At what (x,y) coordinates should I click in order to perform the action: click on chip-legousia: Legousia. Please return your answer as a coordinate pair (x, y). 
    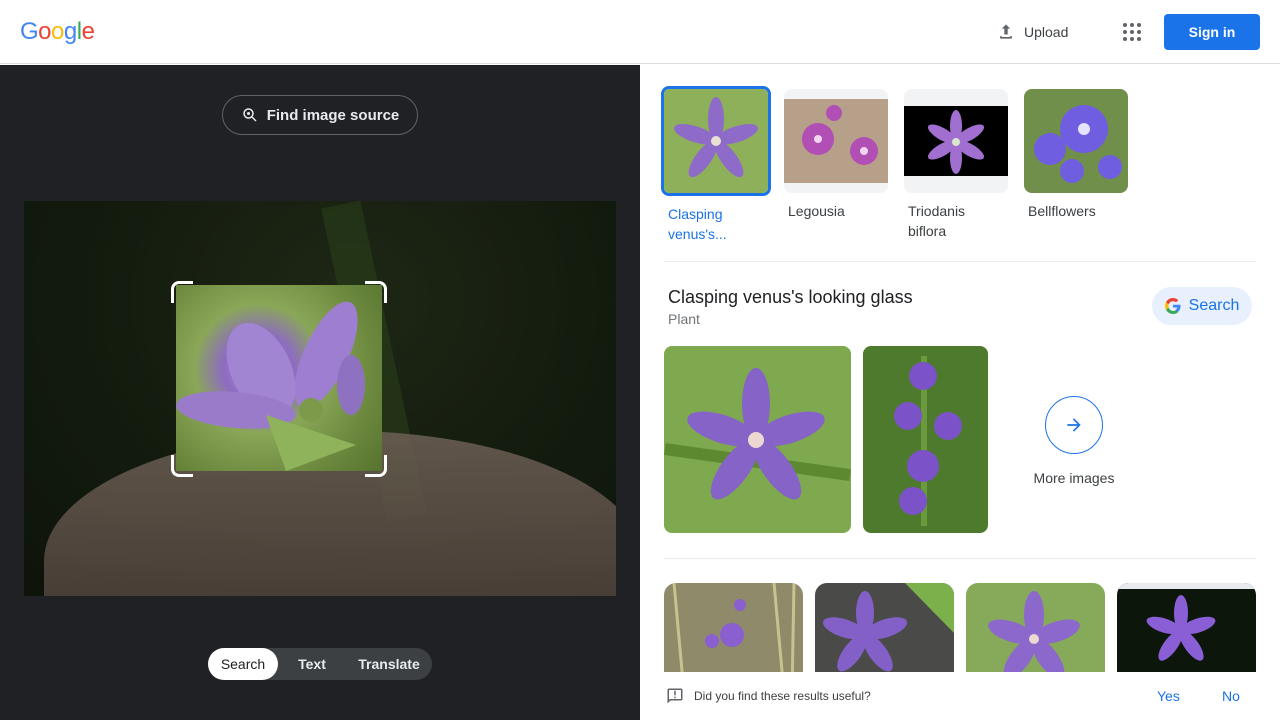
    Looking at the image, I should click on (838, 166).